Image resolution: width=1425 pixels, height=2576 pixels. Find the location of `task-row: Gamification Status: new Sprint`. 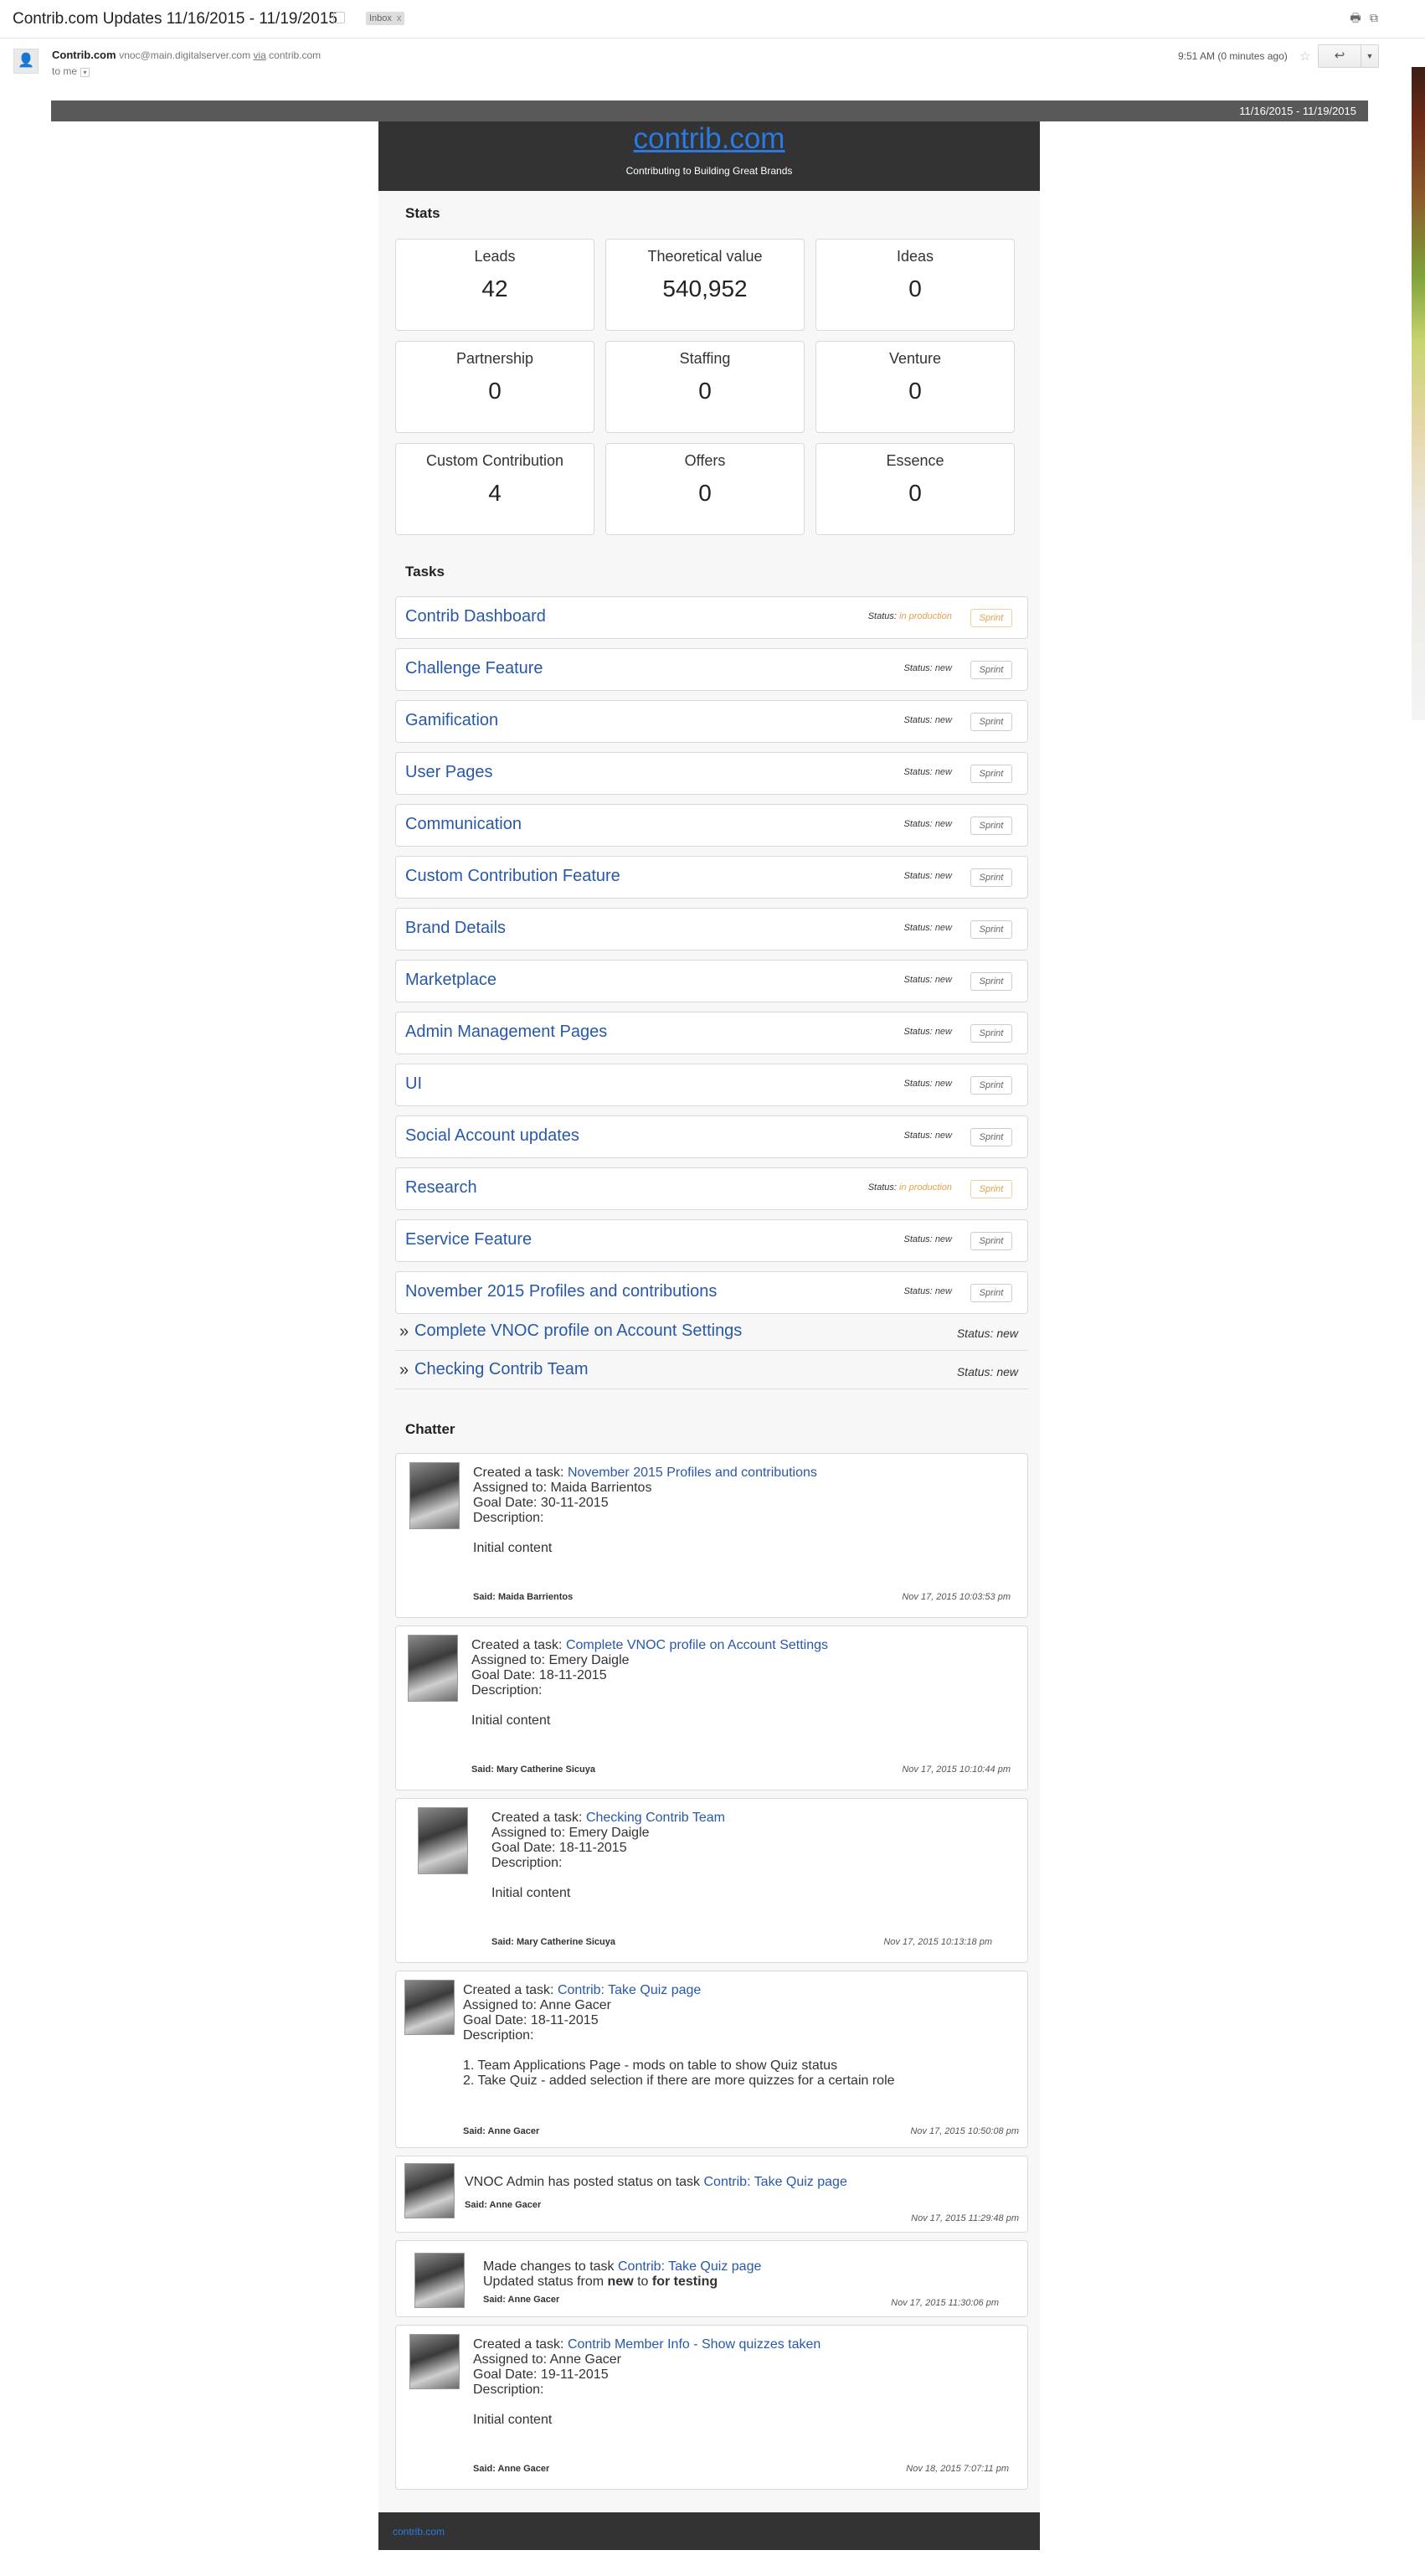

task-row: Gamification Status: new Sprint is located at coordinates (711, 721).